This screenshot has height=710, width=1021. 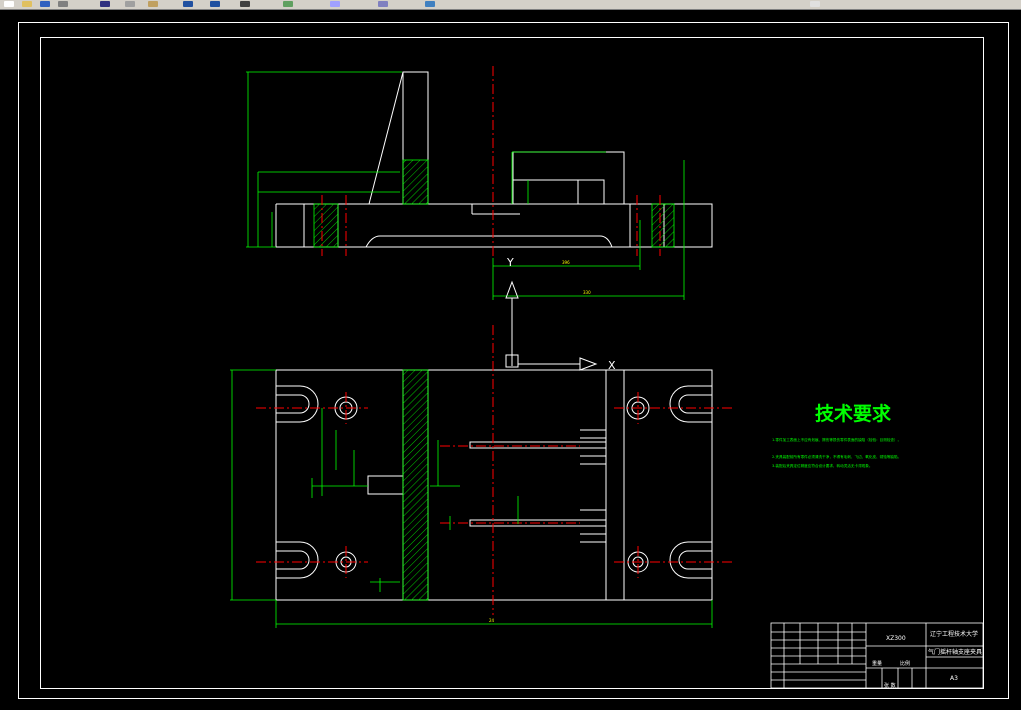 I want to click on front-view, so click(x=494, y=159).